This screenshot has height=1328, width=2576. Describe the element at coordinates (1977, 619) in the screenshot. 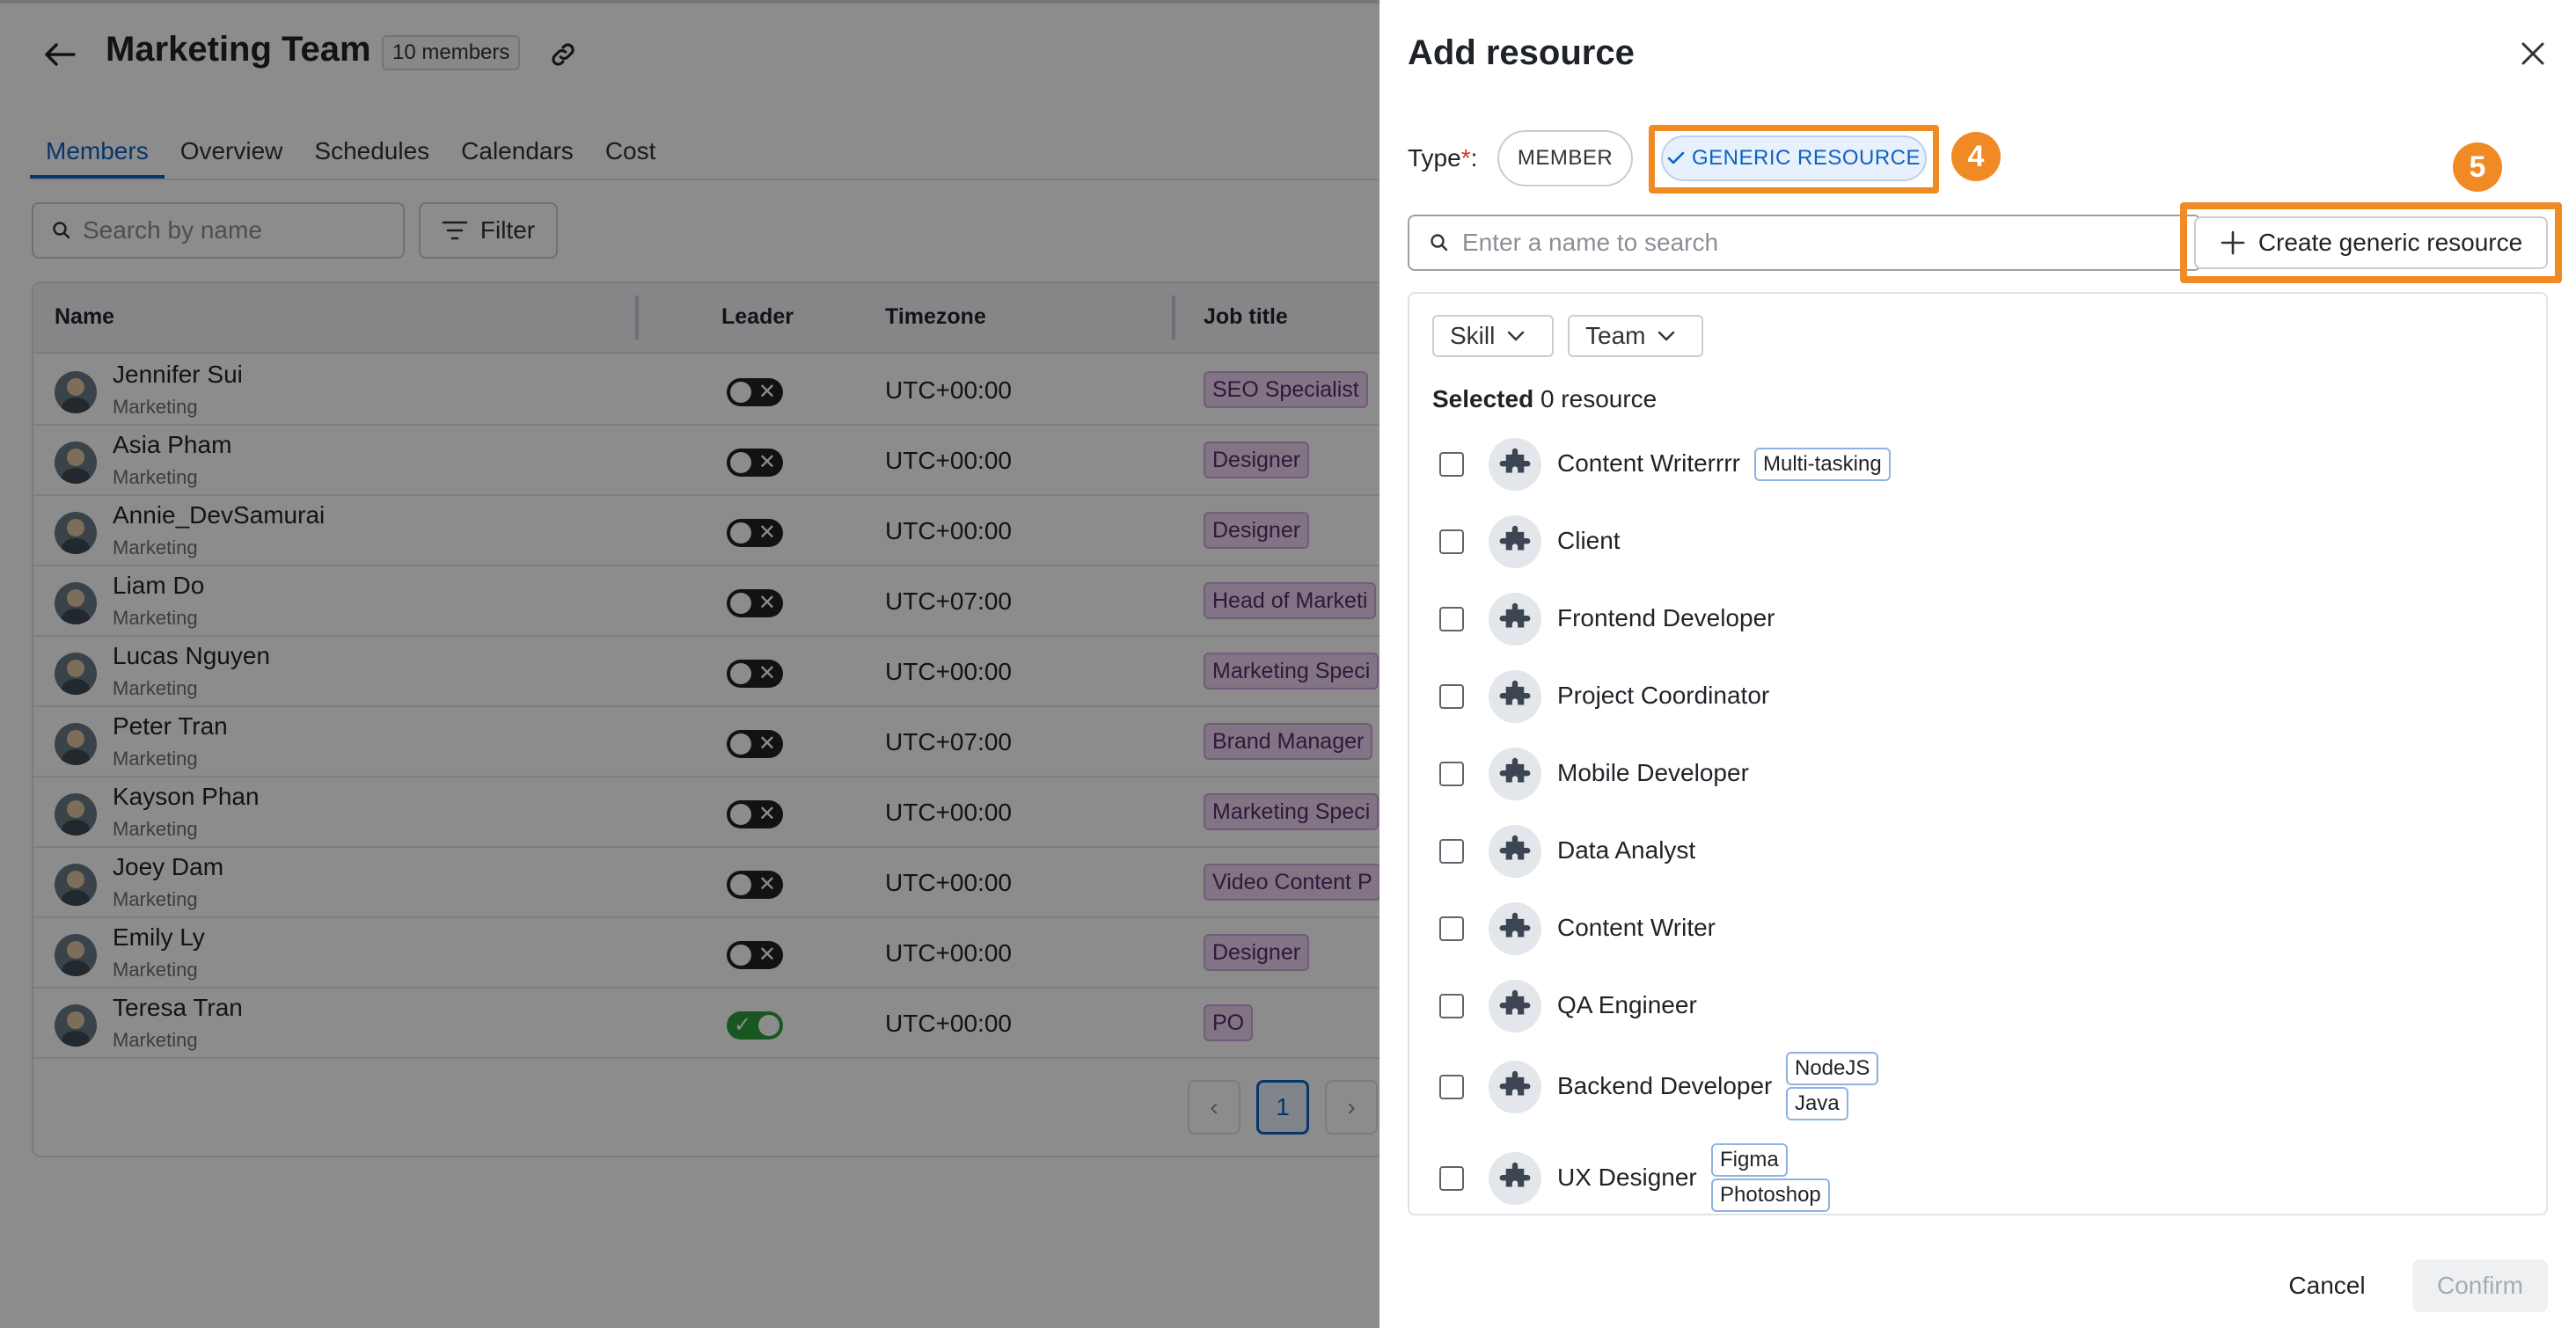

I see `resource-row: Frontend Developer` at that location.